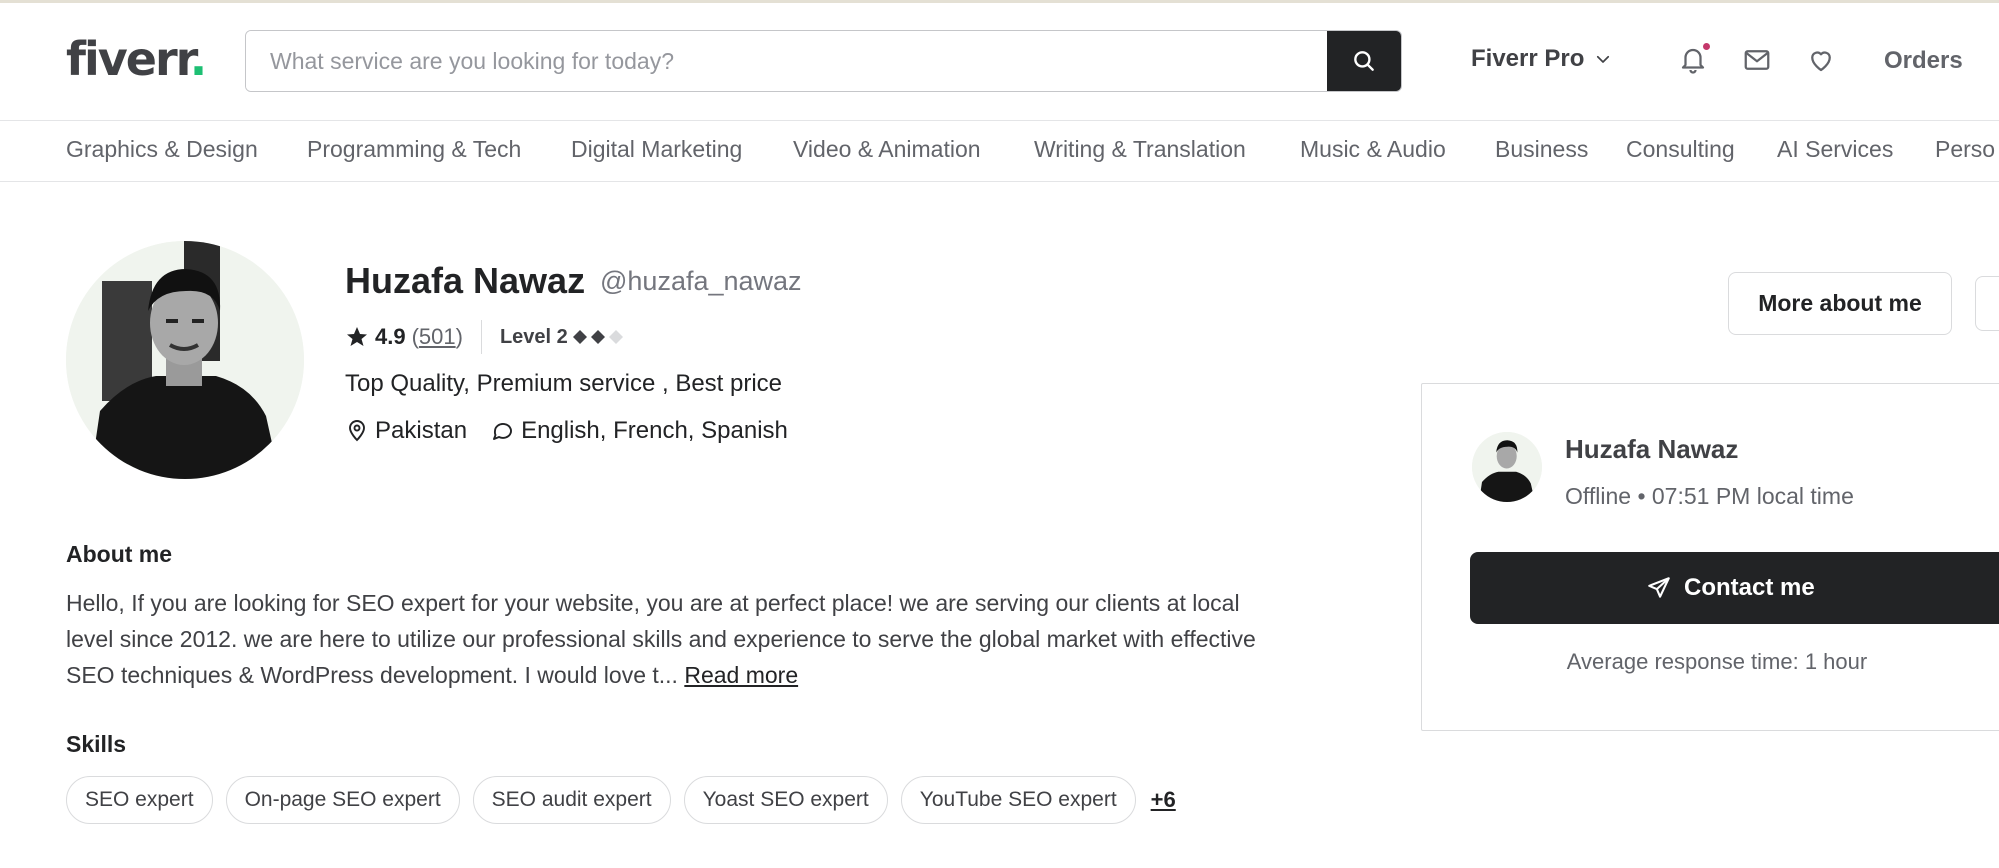 This screenshot has width=1999, height=868. Describe the element at coordinates (1965, 149) in the screenshot. I see `category-personal: Perso` at that location.